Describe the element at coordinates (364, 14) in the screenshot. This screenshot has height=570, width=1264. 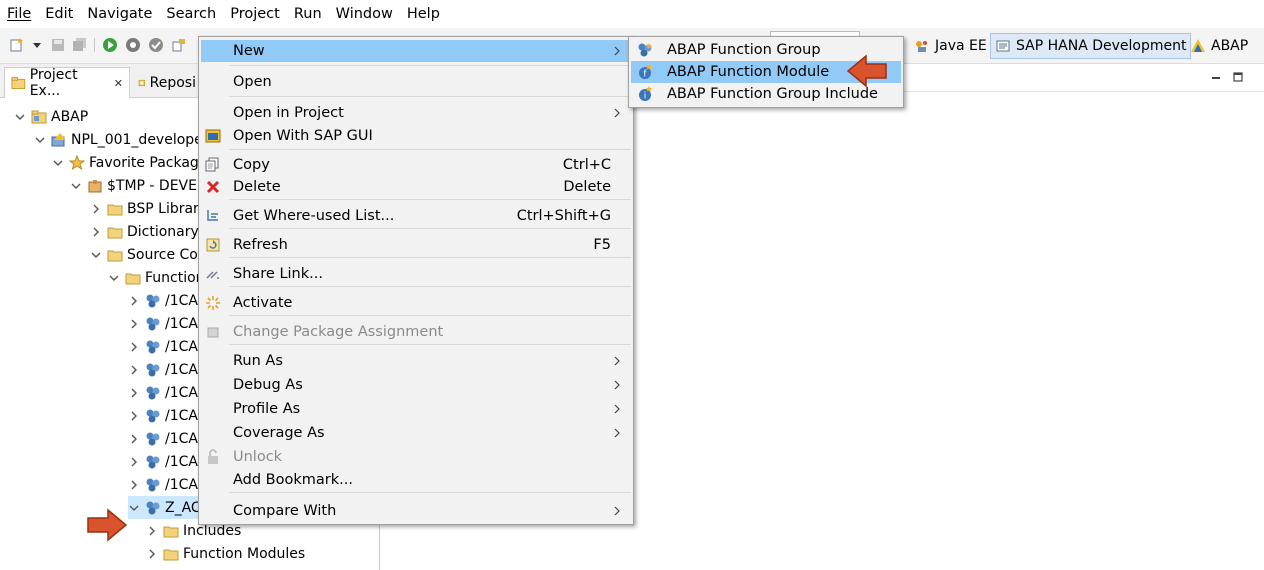
I see `menu-window: Window` at that location.